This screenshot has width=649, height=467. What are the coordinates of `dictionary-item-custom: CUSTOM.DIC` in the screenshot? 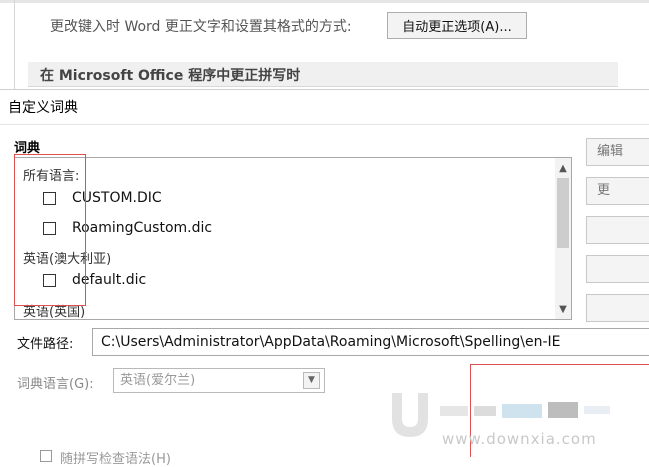 It's located at (102, 198).